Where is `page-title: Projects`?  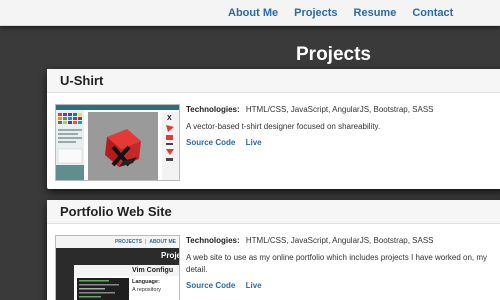 page-title: Projects is located at coordinates (333, 54).